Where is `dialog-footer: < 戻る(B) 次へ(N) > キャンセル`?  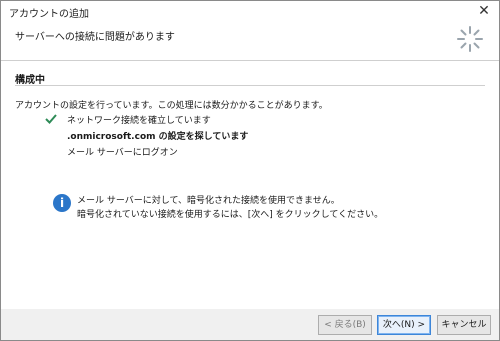 dialog-footer: < 戻る(B) 次へ(N) > キャンセル is located at coordinates (250, 324).